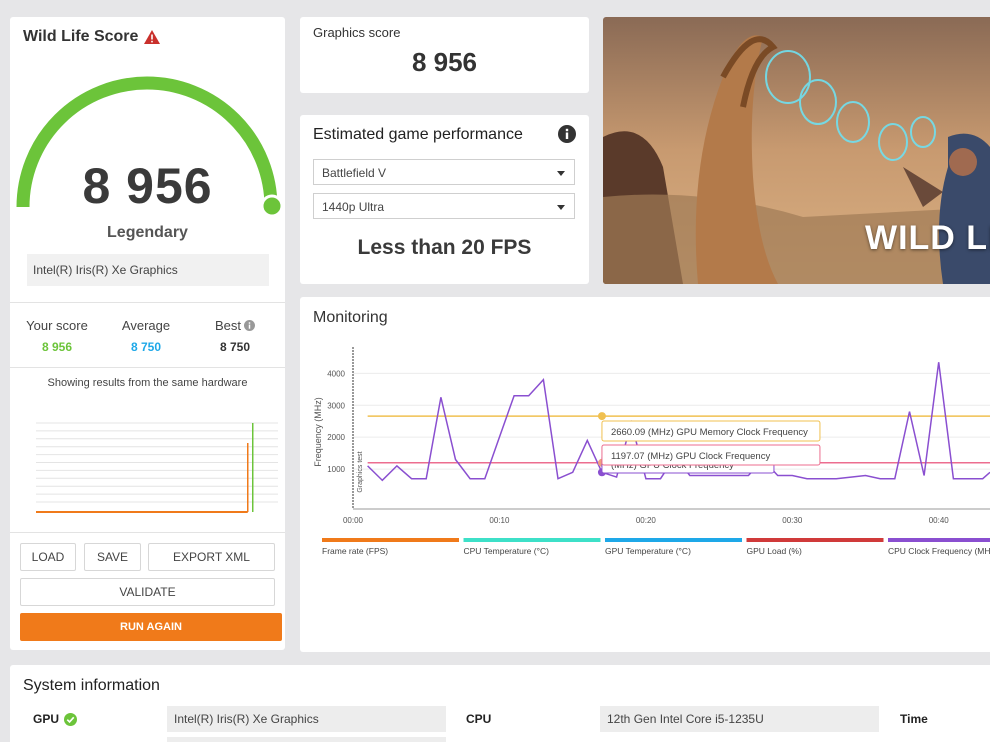 The image size is (990, 742). What do you see at coordinates (57, 347) in the screenshot?
I see `your-score-value: 8 956` at bounding box center [57, 347].